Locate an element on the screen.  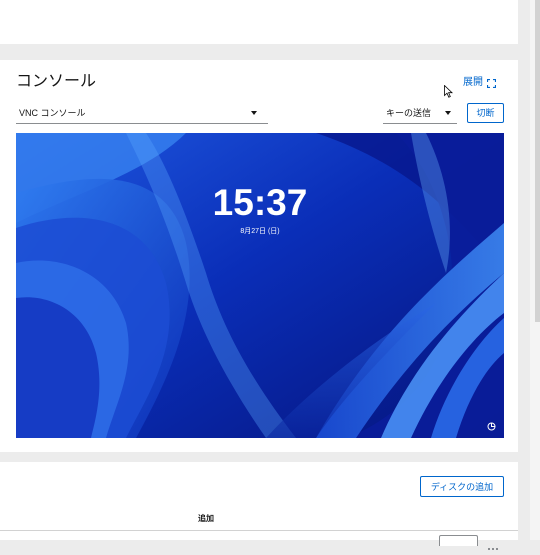
lockscreen-date: 8月27日 (日) is located at coordinates (260, 231).